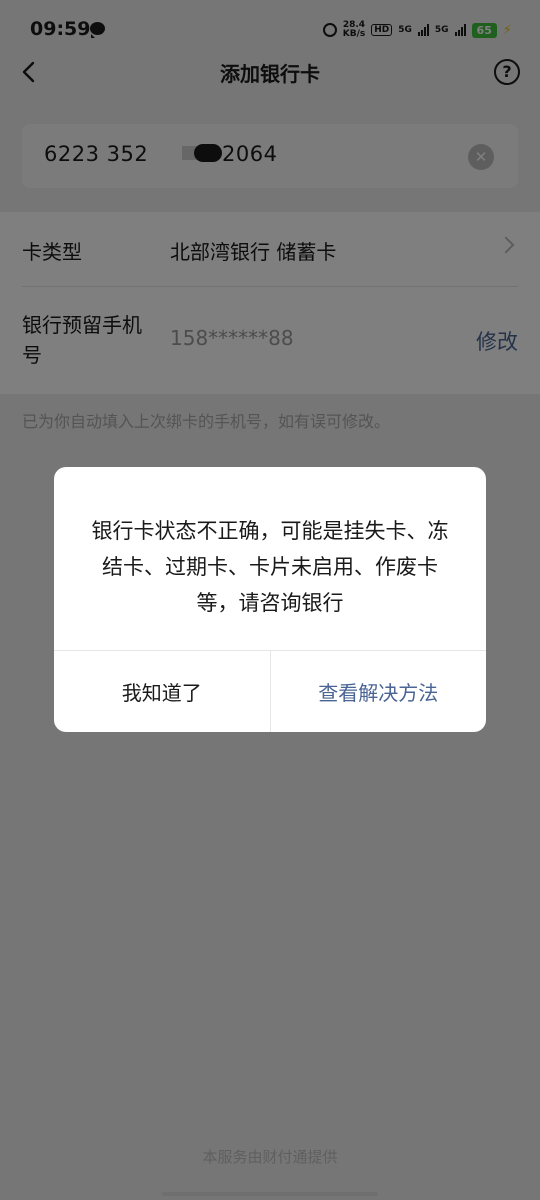 Image resolution: width=540 pixels, height=1200 pixels. Describe the element at coordinates (270, 1157) in the screenshot. I see `footer-provider-text: 本服务由财付通提供` at that location.